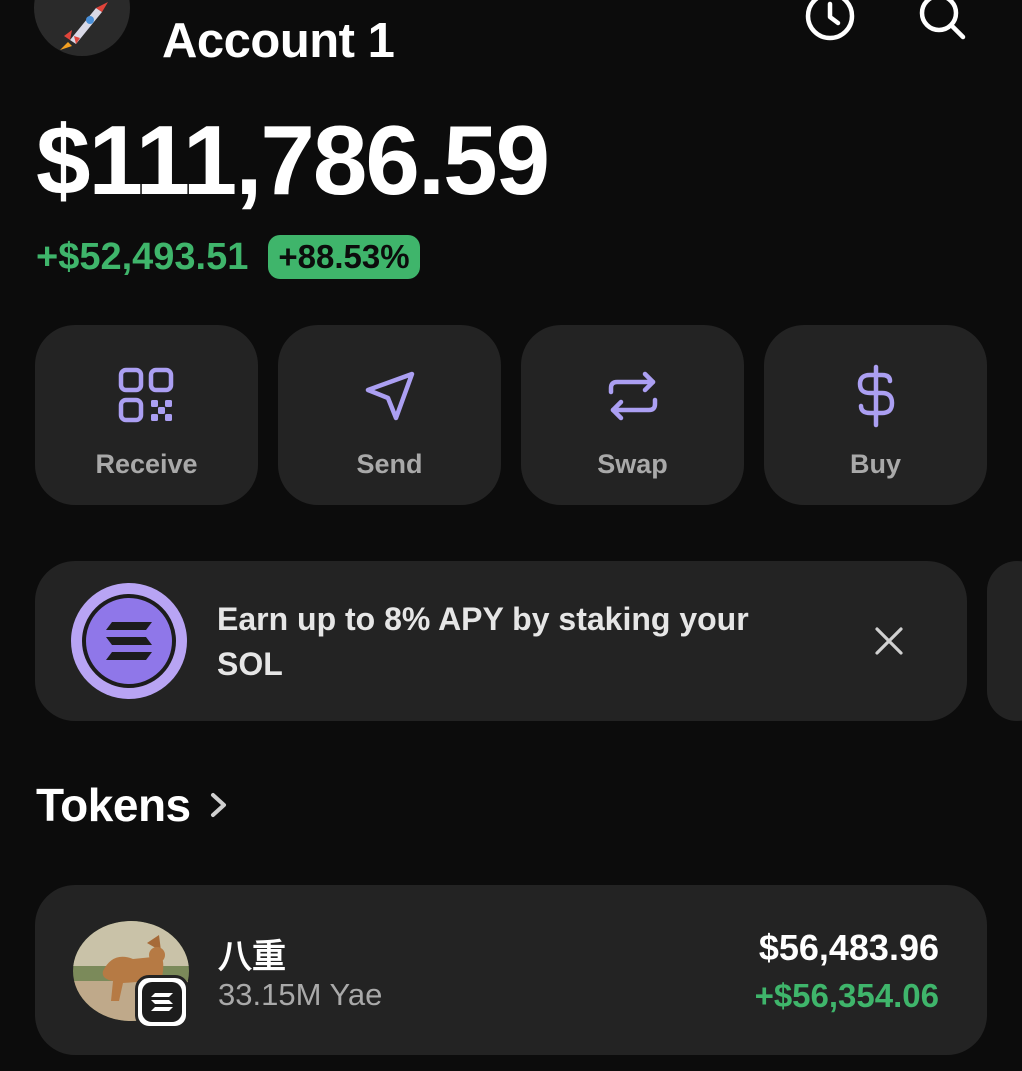 The height and width of the screenshot is (1071, 1022). What do you see at coordinates (942, 20) in the screenshot?
I see `search-icon` at bounding box center [942, 20].